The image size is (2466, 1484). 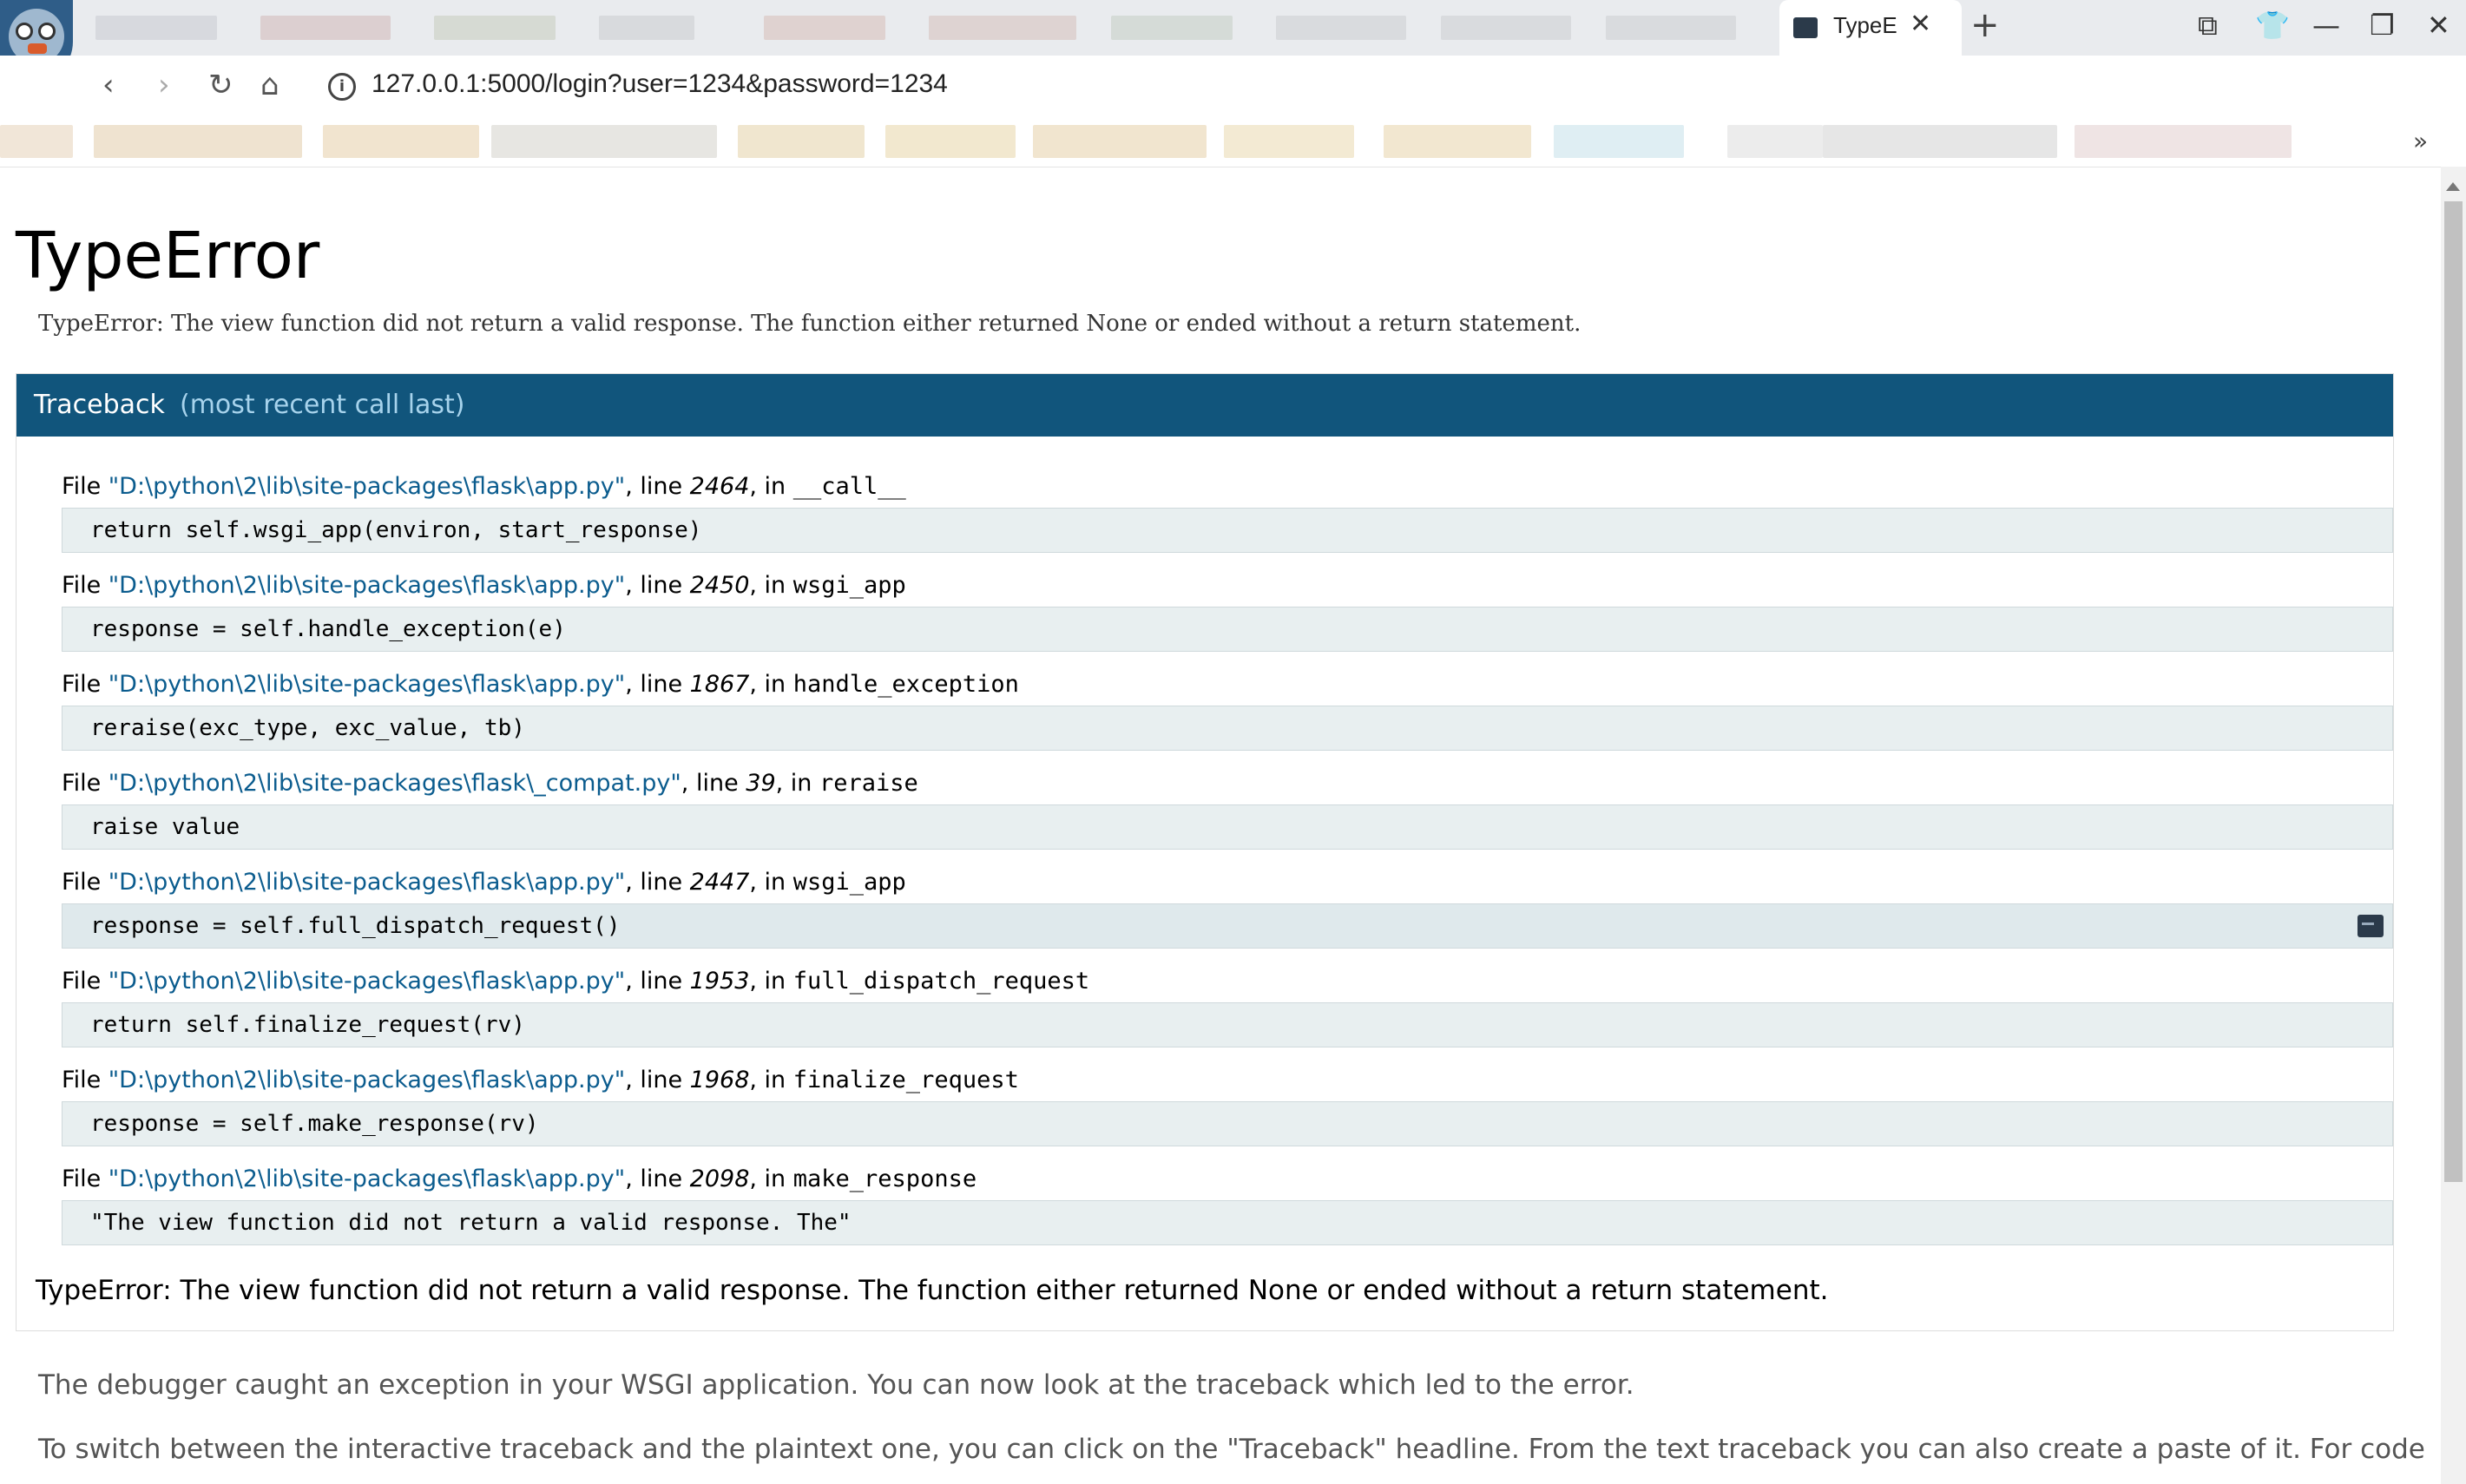 What do you see at coordinates (720, 1080) in the screenshot?
I see `frame-line-number: 1968` at bounding box center [720, 1080].